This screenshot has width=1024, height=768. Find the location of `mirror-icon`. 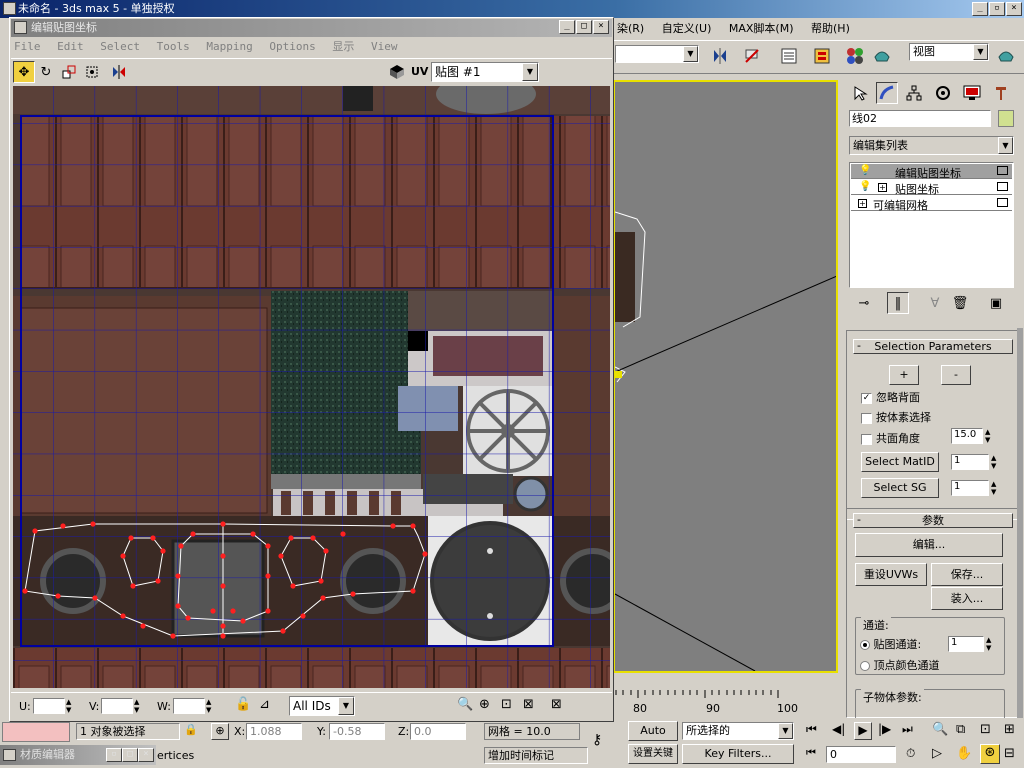

mirror-icon is located at coordinates (720, 56).